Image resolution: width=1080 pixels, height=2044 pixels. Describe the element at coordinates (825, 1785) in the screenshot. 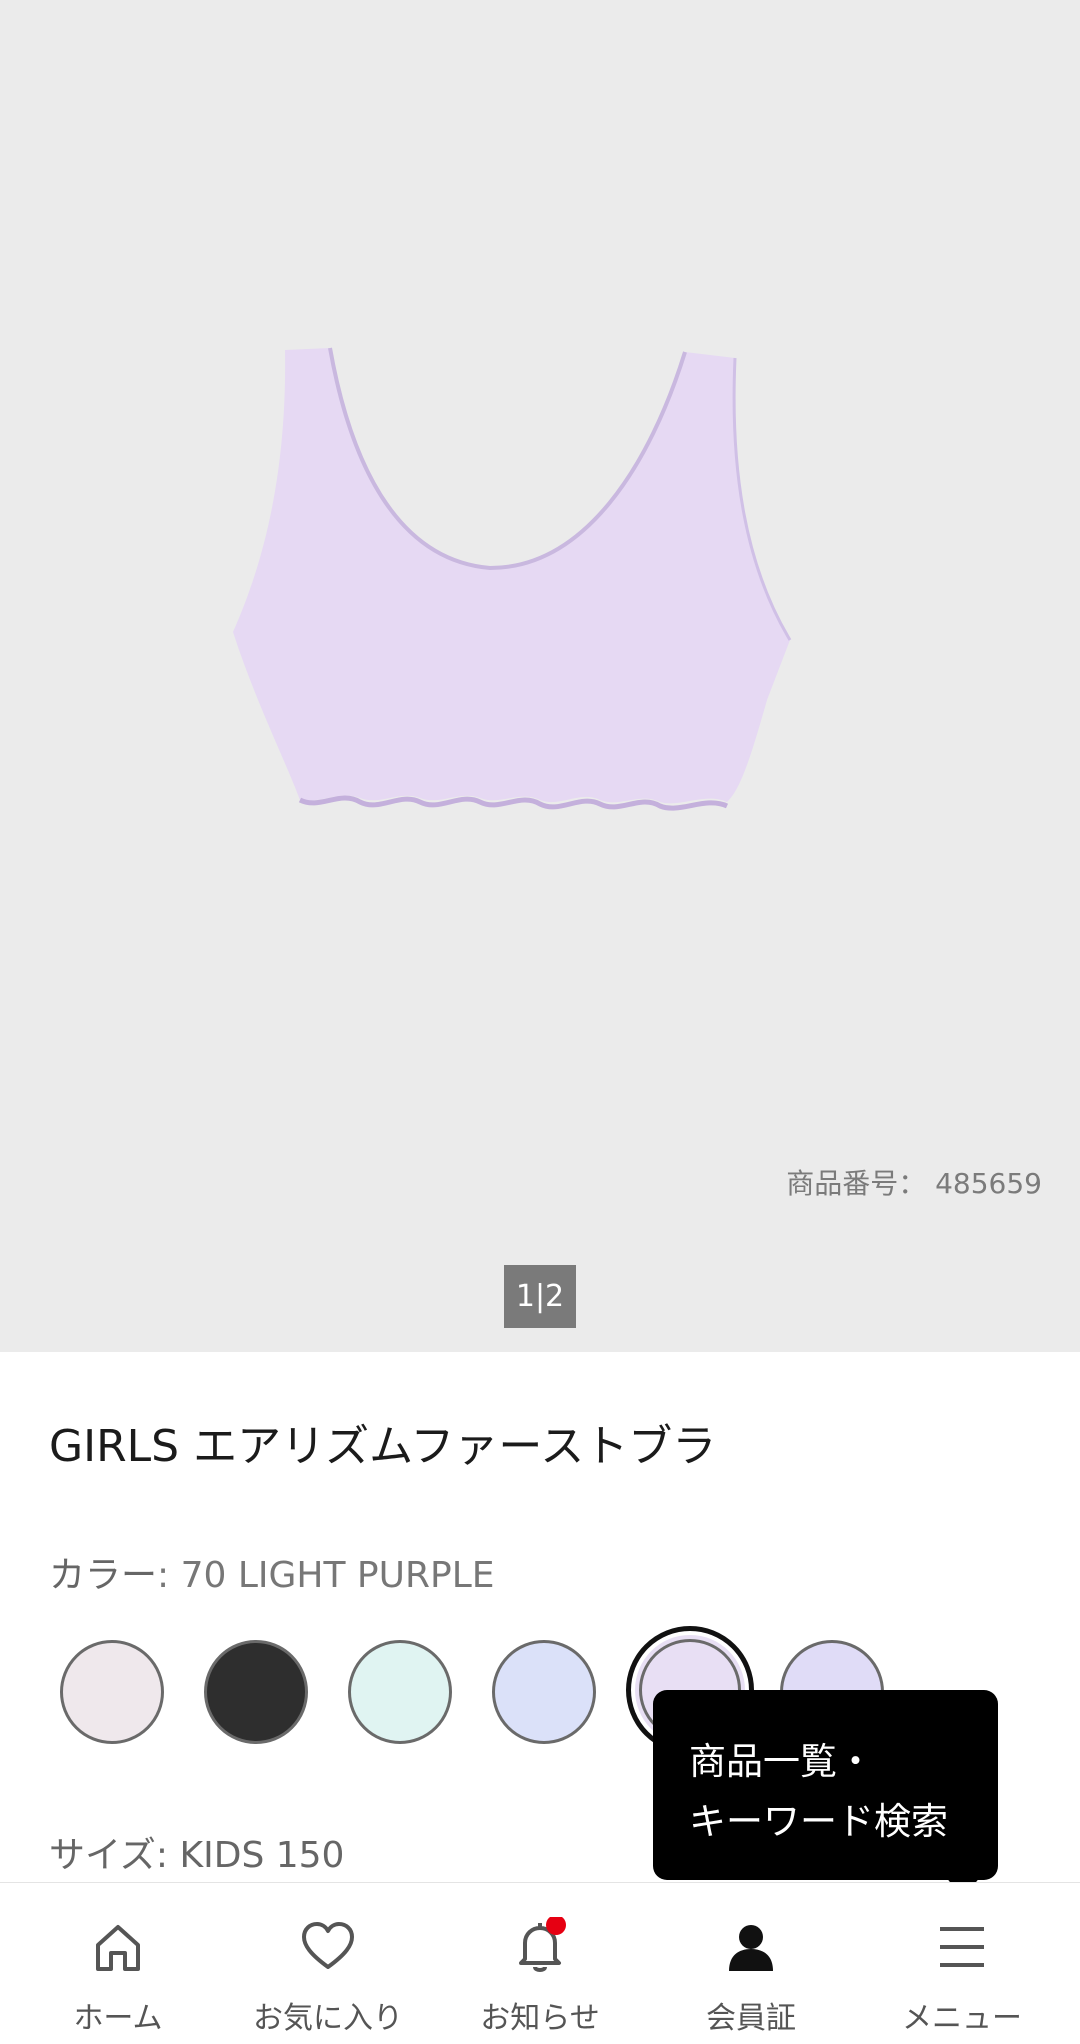

I see `search-tooltip: 商品一覧・ キーワード検索` at that location.